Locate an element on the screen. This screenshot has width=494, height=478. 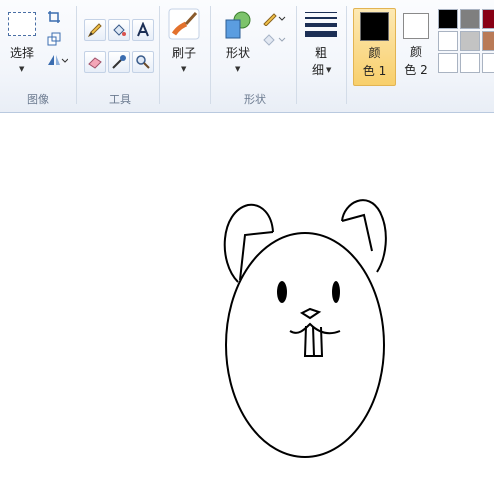
color2-button: 颜 色 2 is located at coordinates (416, 46).